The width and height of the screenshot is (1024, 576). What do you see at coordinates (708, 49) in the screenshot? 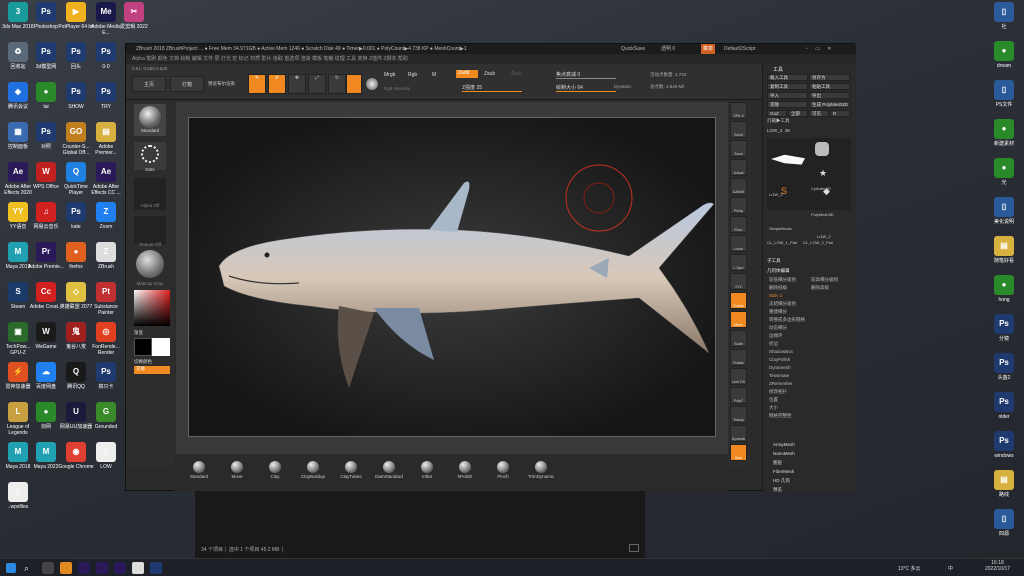
I see `menus-button: 菜单` at bounding box center [708, 49].